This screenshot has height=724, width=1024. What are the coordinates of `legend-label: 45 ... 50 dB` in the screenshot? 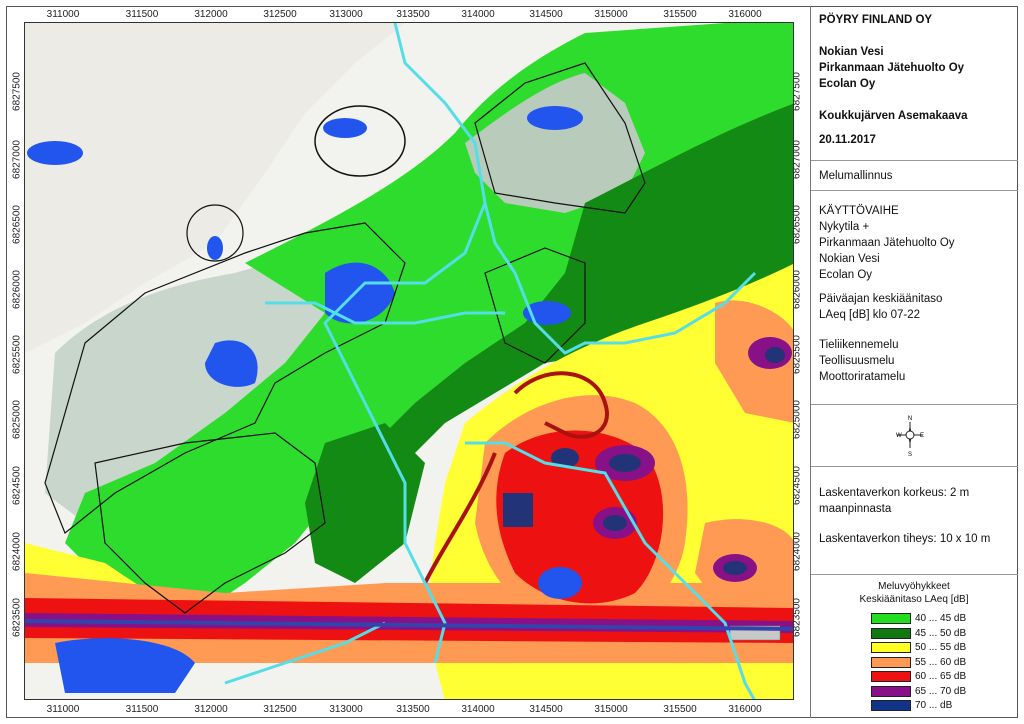 It's located at (941, 633).